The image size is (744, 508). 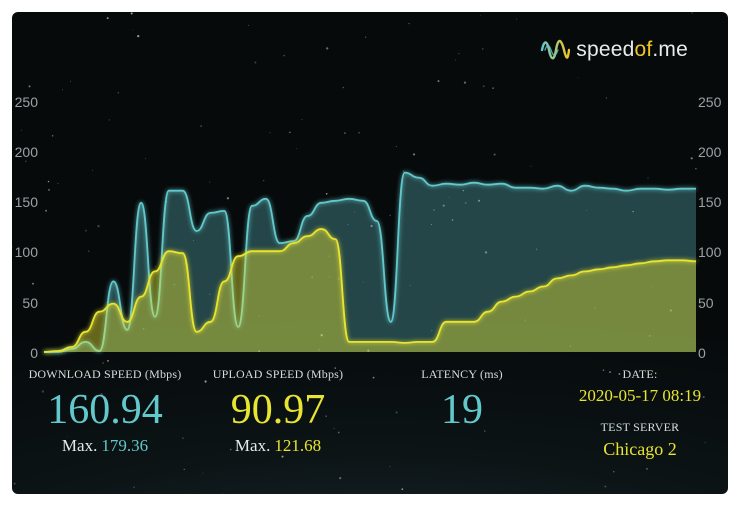 I want to click on upload-max-label: Max., so click(x=252, y=445).